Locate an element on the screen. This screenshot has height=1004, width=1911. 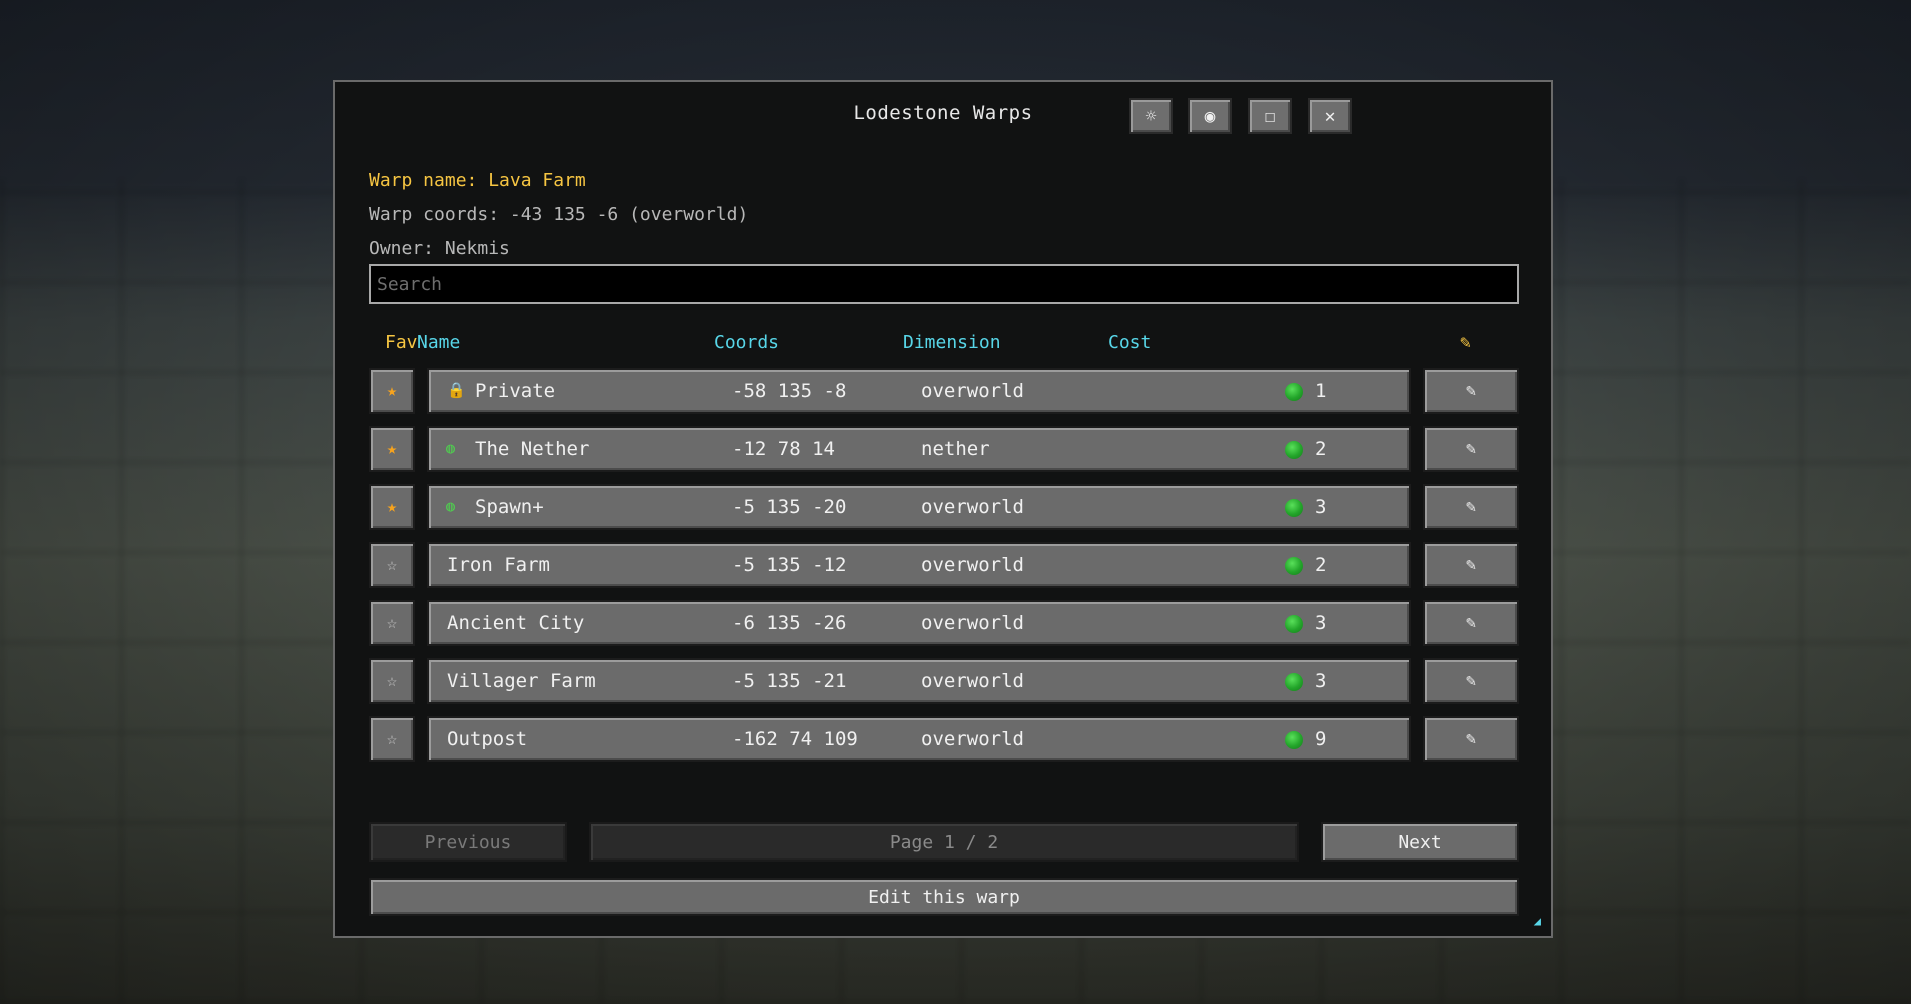
warp-button: ◍ Spawn+ -5 135 -20 overworld 3 is located at coordinates (919, 507).